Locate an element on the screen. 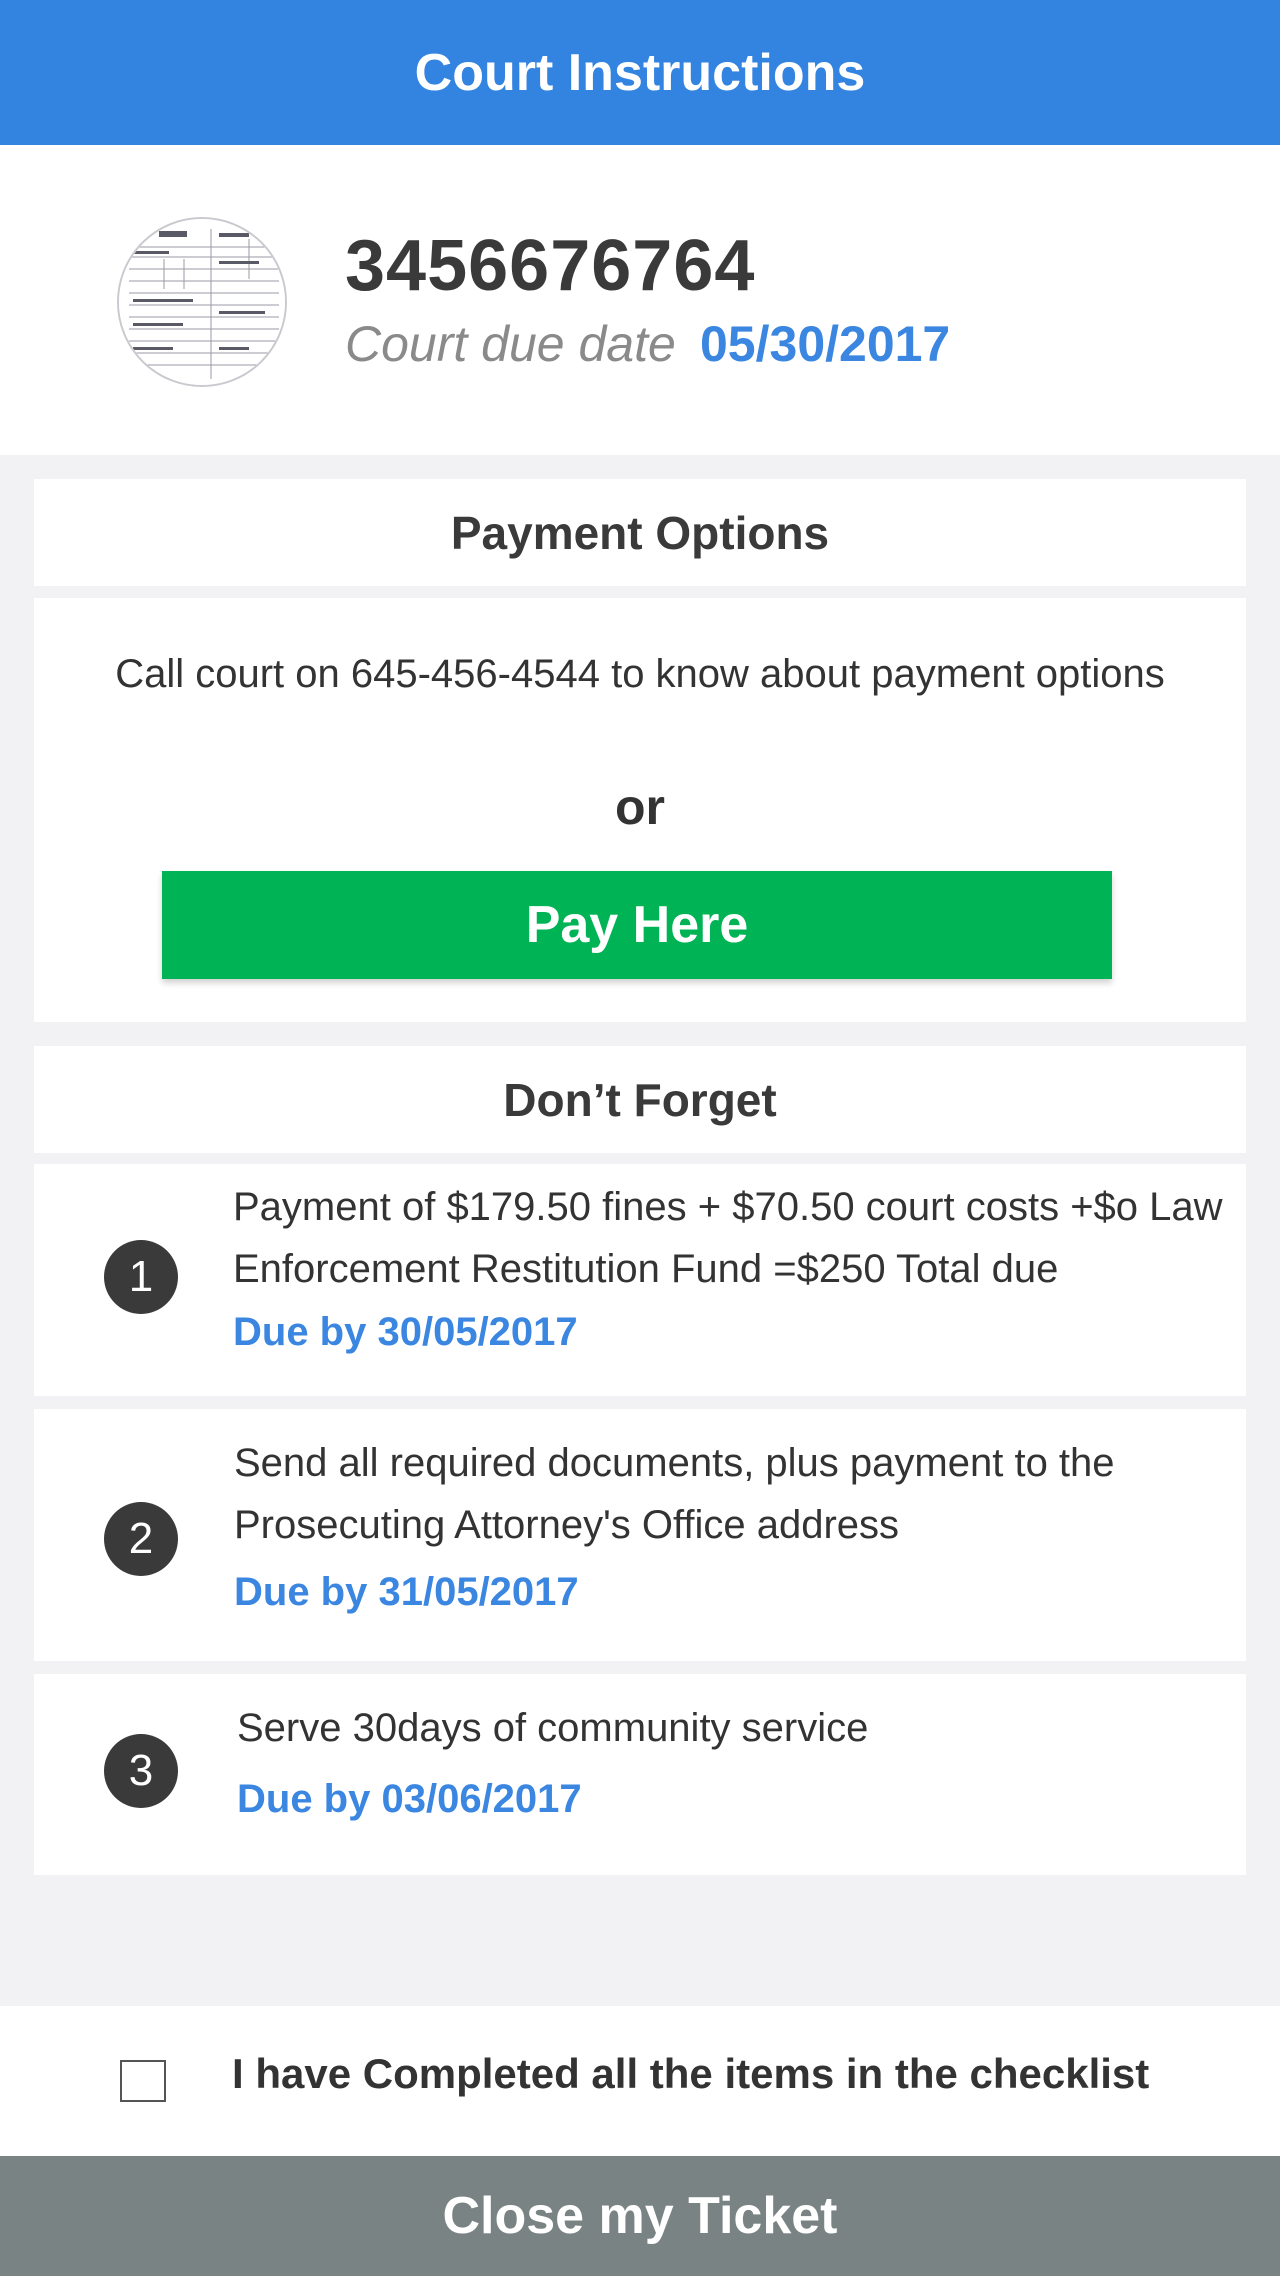 The width and height of the screenshot is (1280, 2276). dont-forget-title: Don’t Forget is located at coordinates (640, 1099).